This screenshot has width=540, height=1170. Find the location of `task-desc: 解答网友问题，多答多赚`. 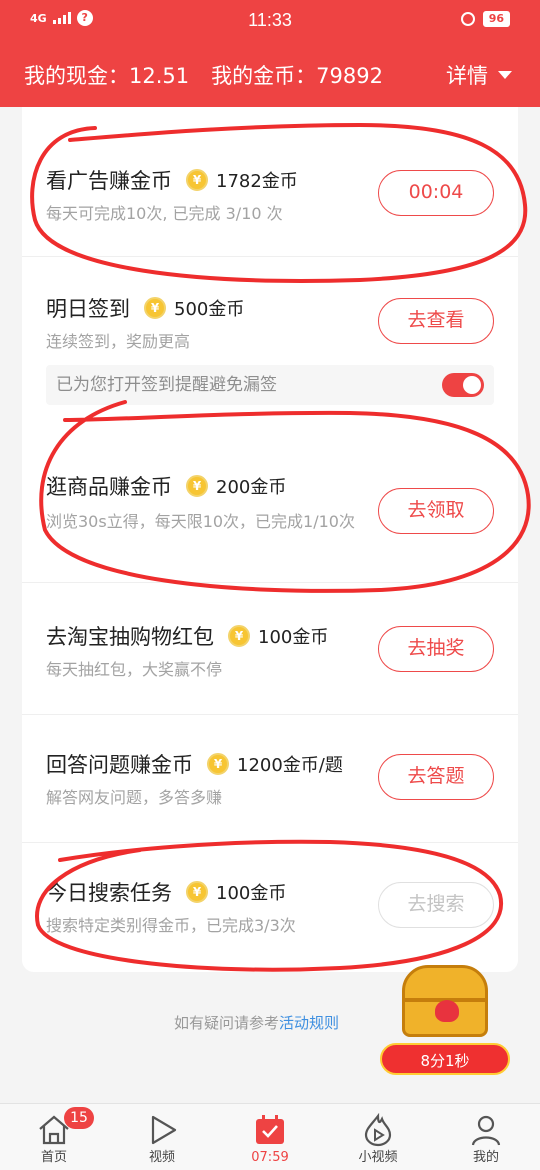

task-desc: 解答网友问题，多答多赚 is located at coordinates (134, 797).